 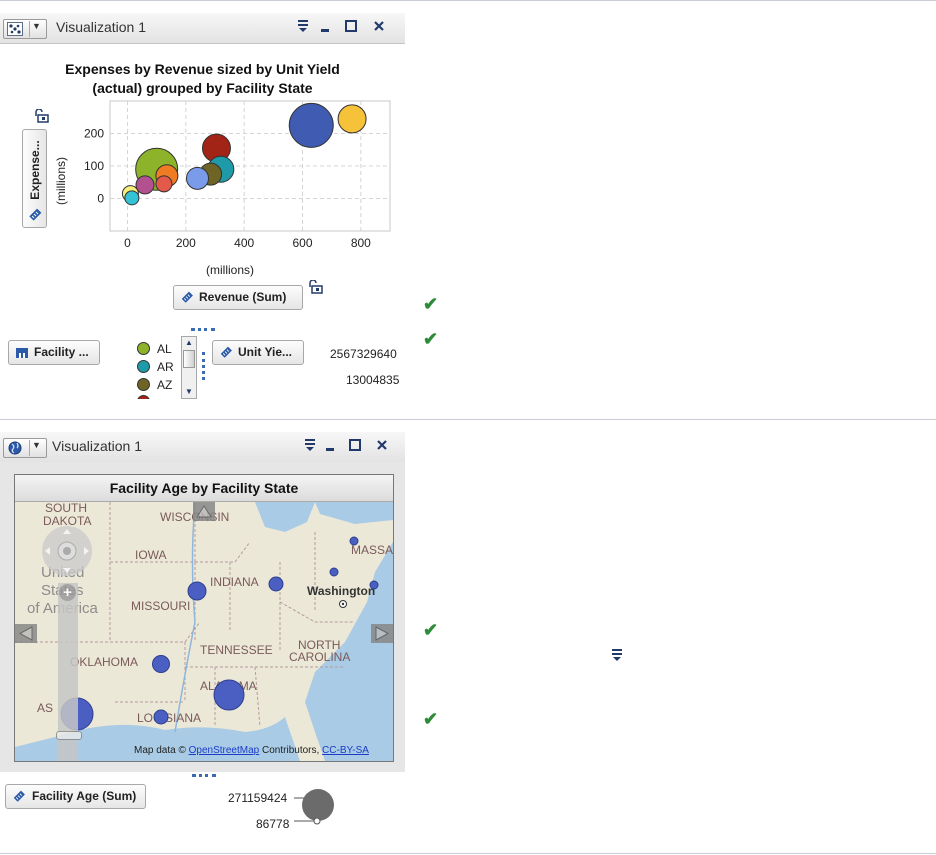 What do you see at coordinates (151, 555) in the screenshot?
I see `map-label-iowa: IOWA` at bounding box center [151, 555].